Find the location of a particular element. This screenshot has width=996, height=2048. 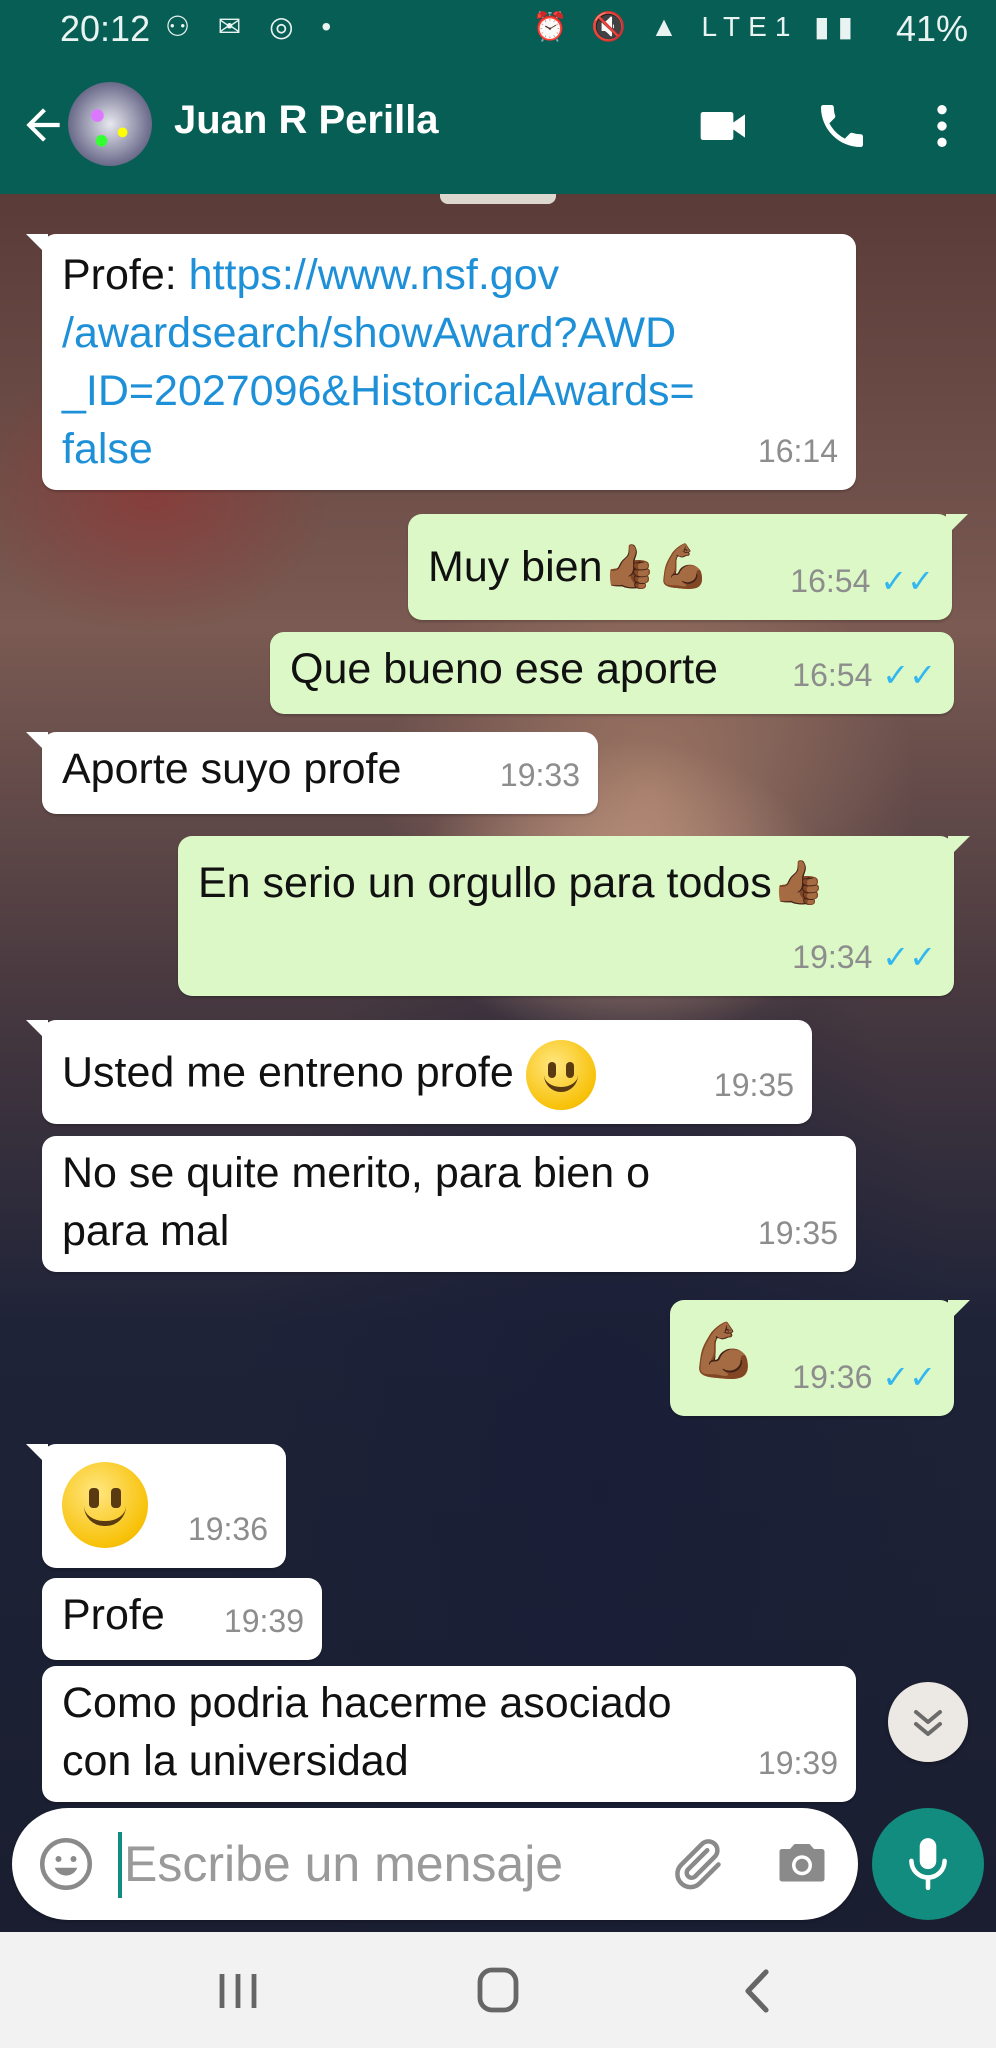

contact-name: Juan R Perilla is located at coordinates (306, 120).